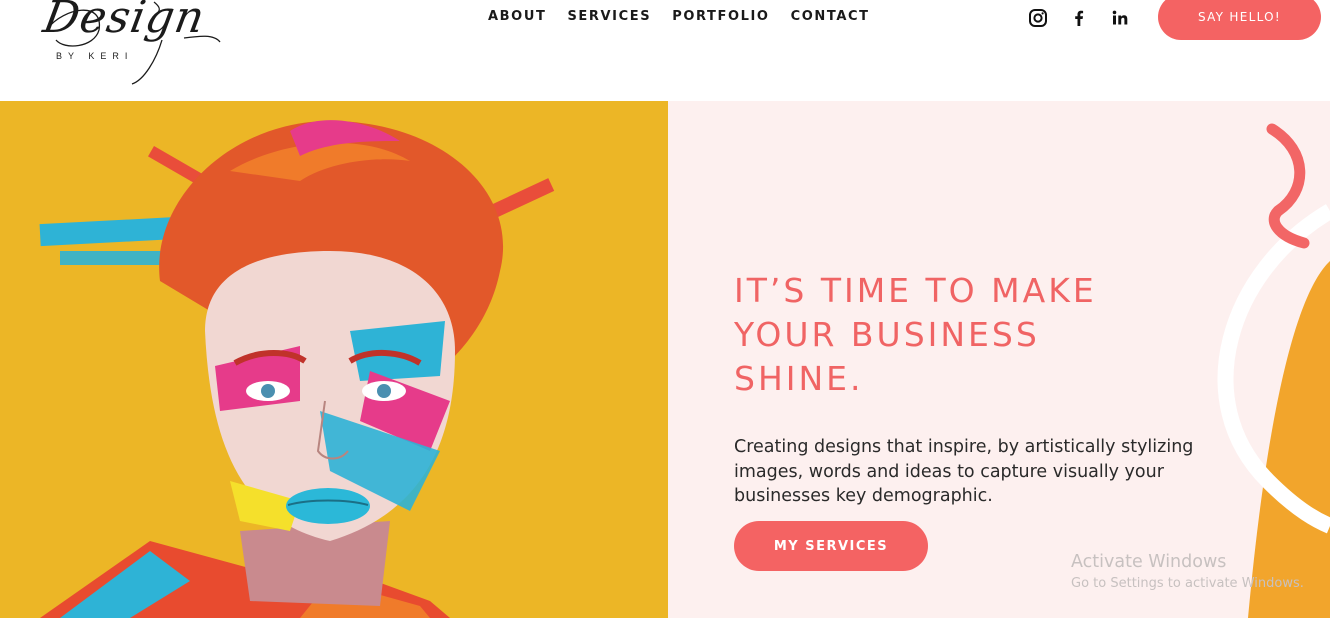  What do you see at coordinates (134, 45) in the screenshot?
I see `logo: Design BY KERI` at bounding box center [134, 45].